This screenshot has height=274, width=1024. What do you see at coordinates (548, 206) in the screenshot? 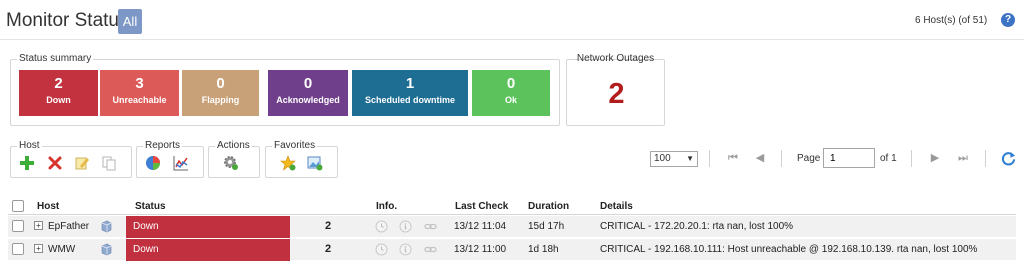
I see `column-duration: Duration` at bounding box center [548, 206].